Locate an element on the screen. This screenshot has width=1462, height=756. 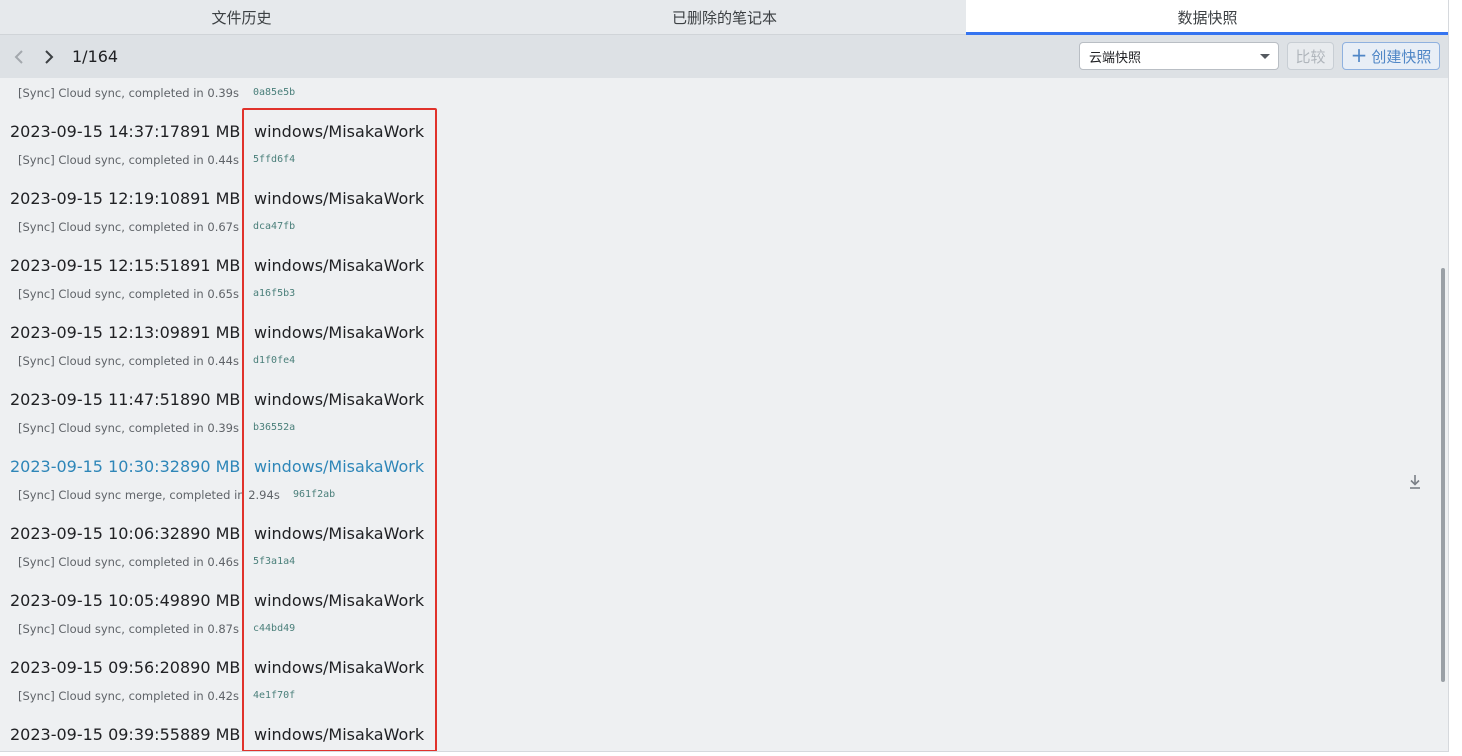
snapshot-memo: [Sync] Cloud sync, completed in 0.42s is located at coordinates (128, 696).